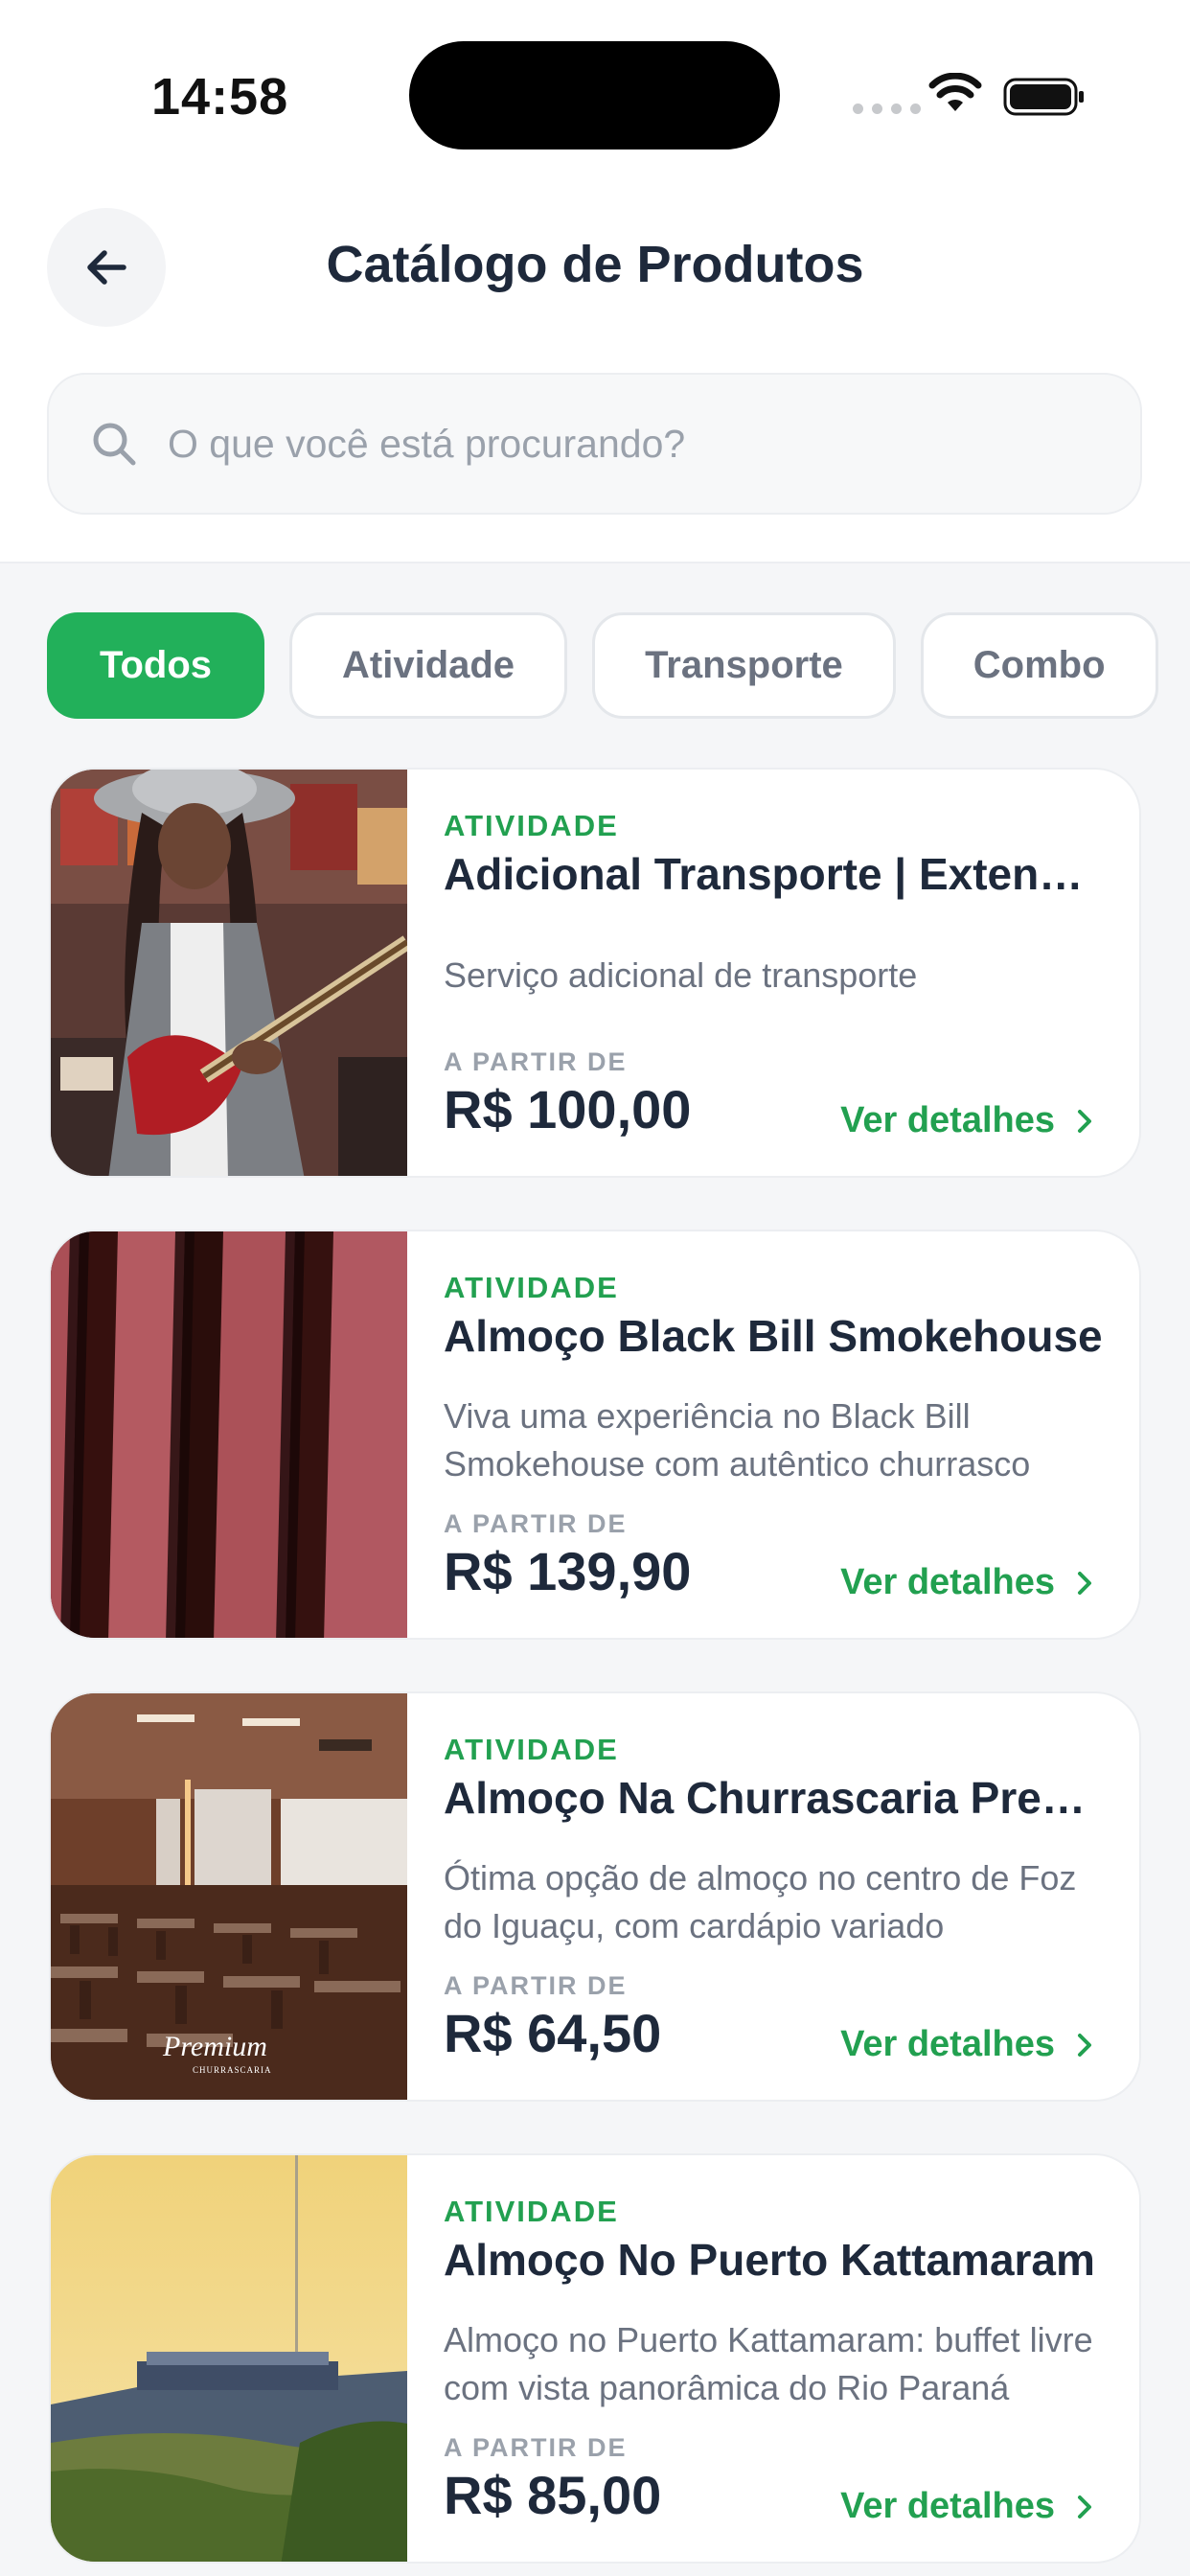 The image size is (1190, 2576). I want to click on sliced-brisket-photo, so click(229, 1434).